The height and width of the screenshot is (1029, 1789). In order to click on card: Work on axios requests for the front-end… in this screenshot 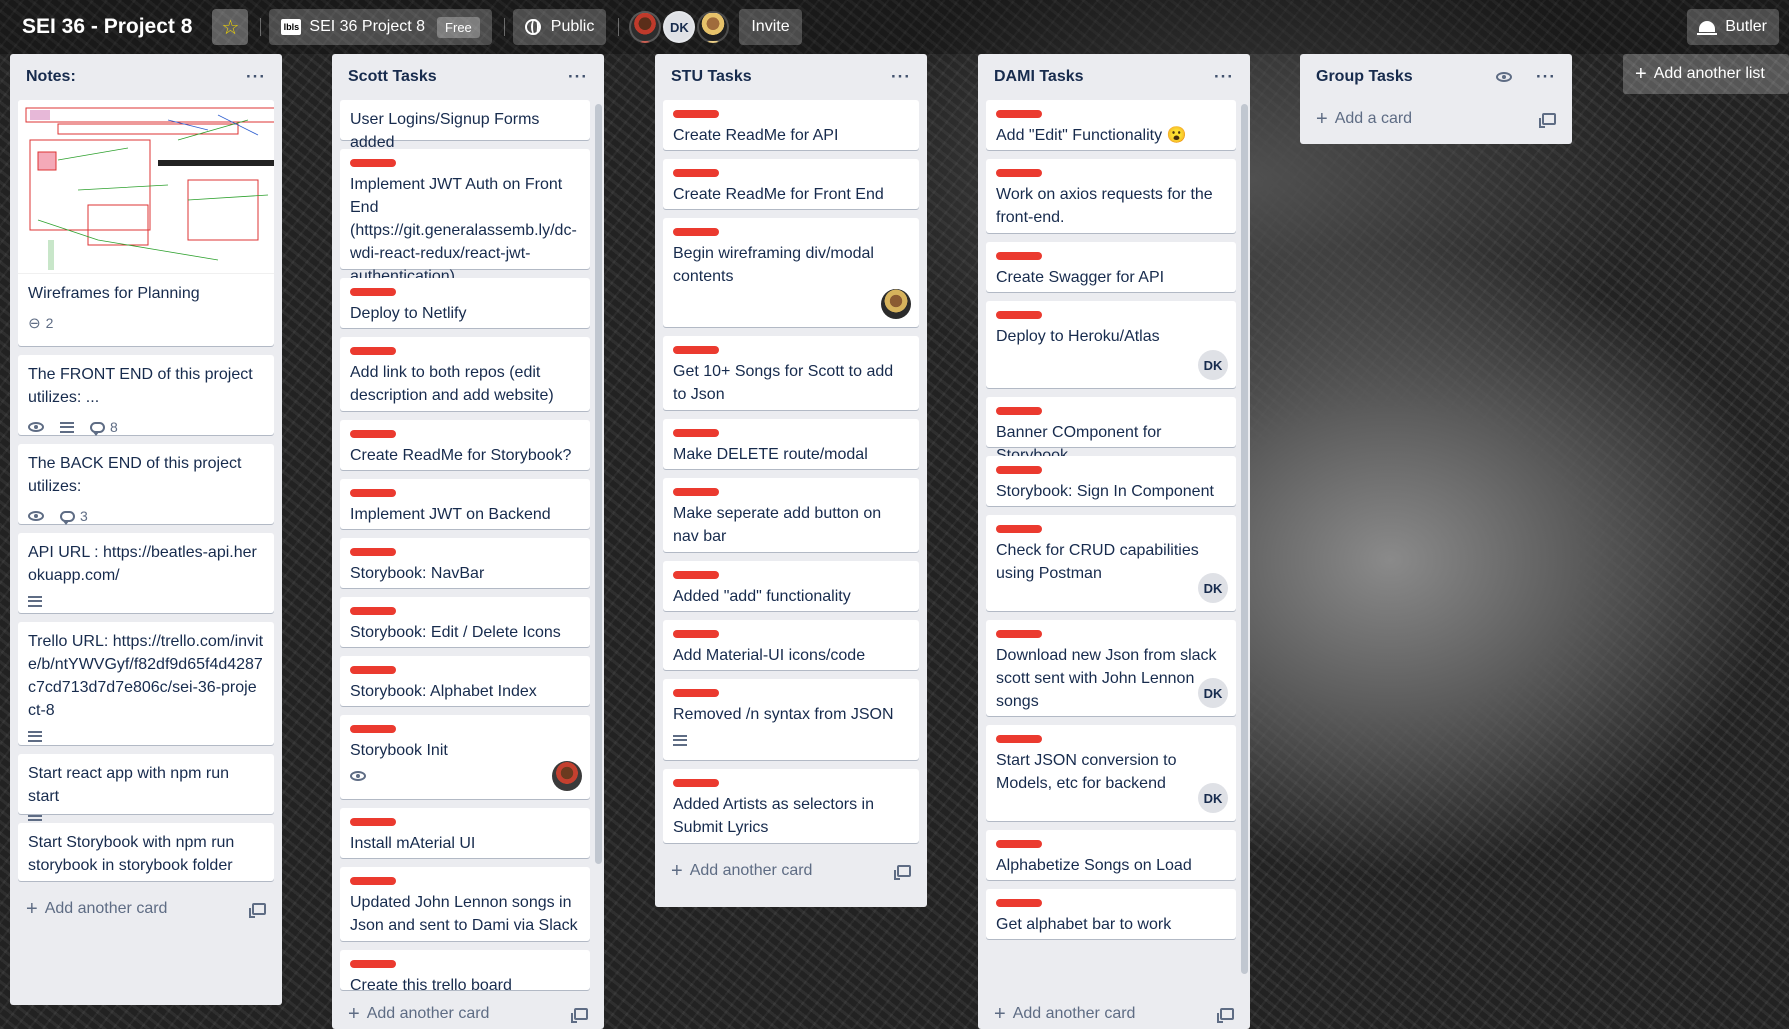, I will do `click(1111, 196)`.